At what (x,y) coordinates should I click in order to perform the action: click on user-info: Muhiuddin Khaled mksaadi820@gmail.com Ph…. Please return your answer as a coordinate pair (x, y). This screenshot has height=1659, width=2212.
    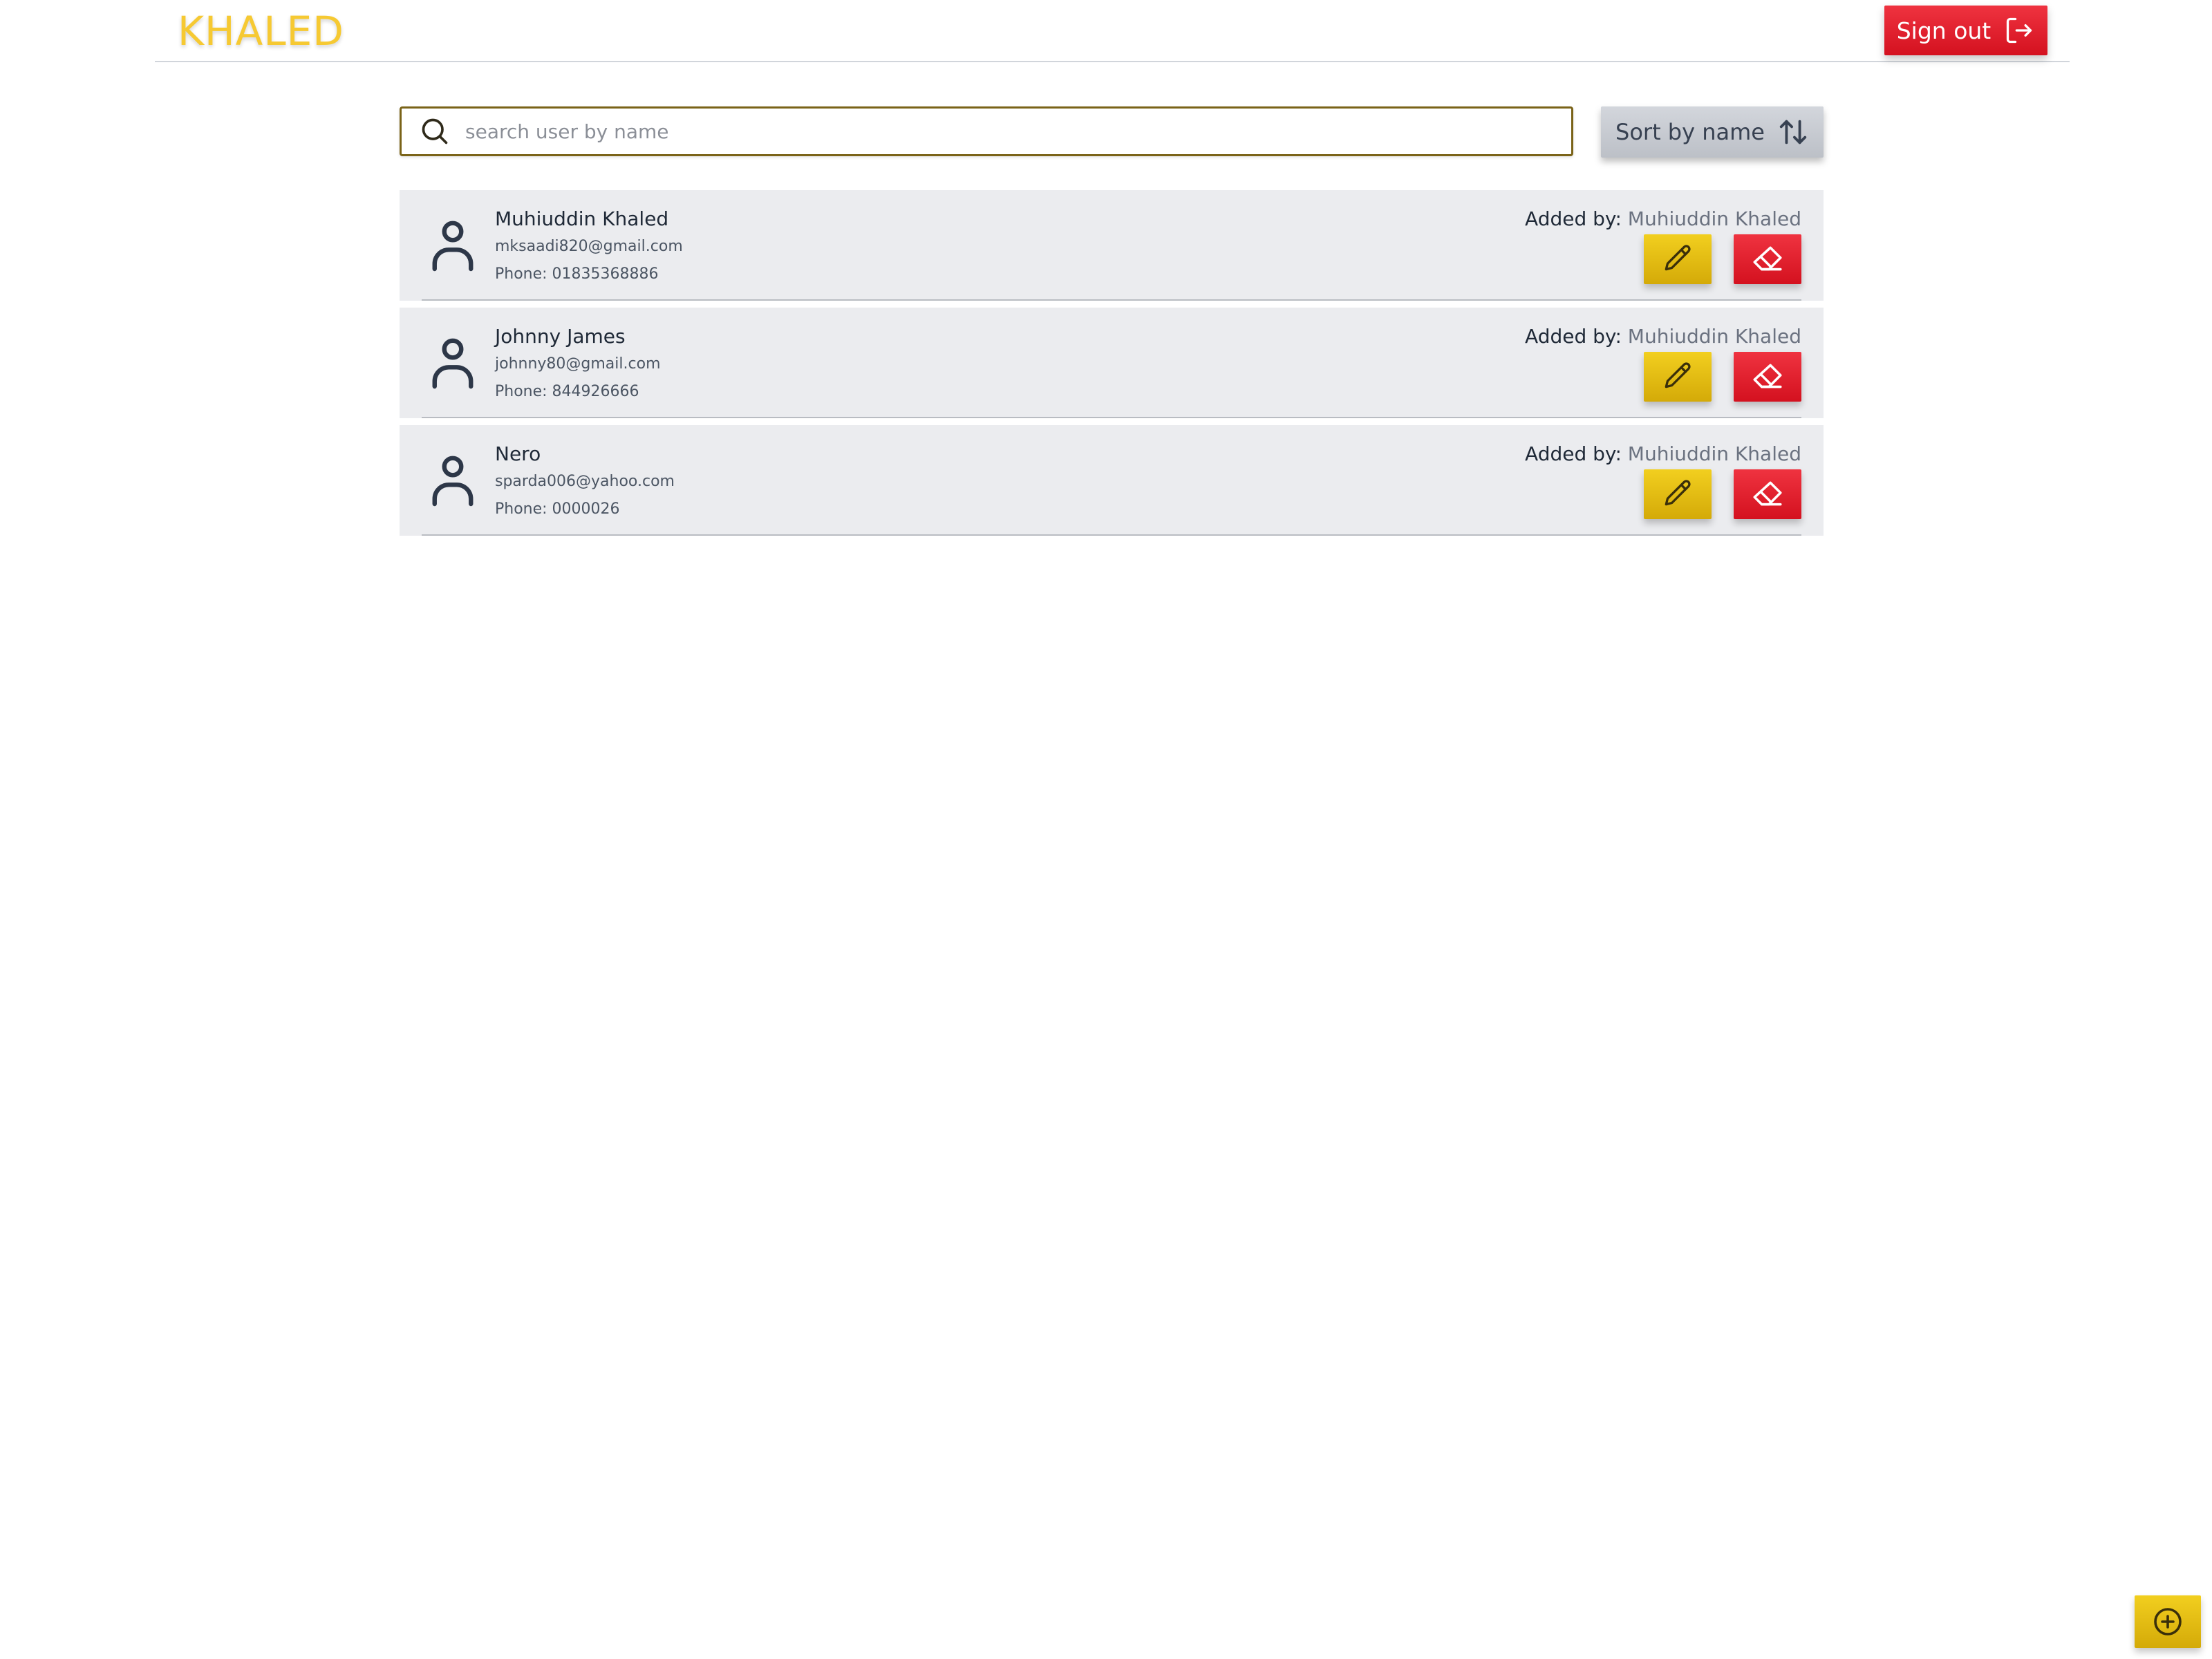
    Looking at the image, I should click on (589, 246).